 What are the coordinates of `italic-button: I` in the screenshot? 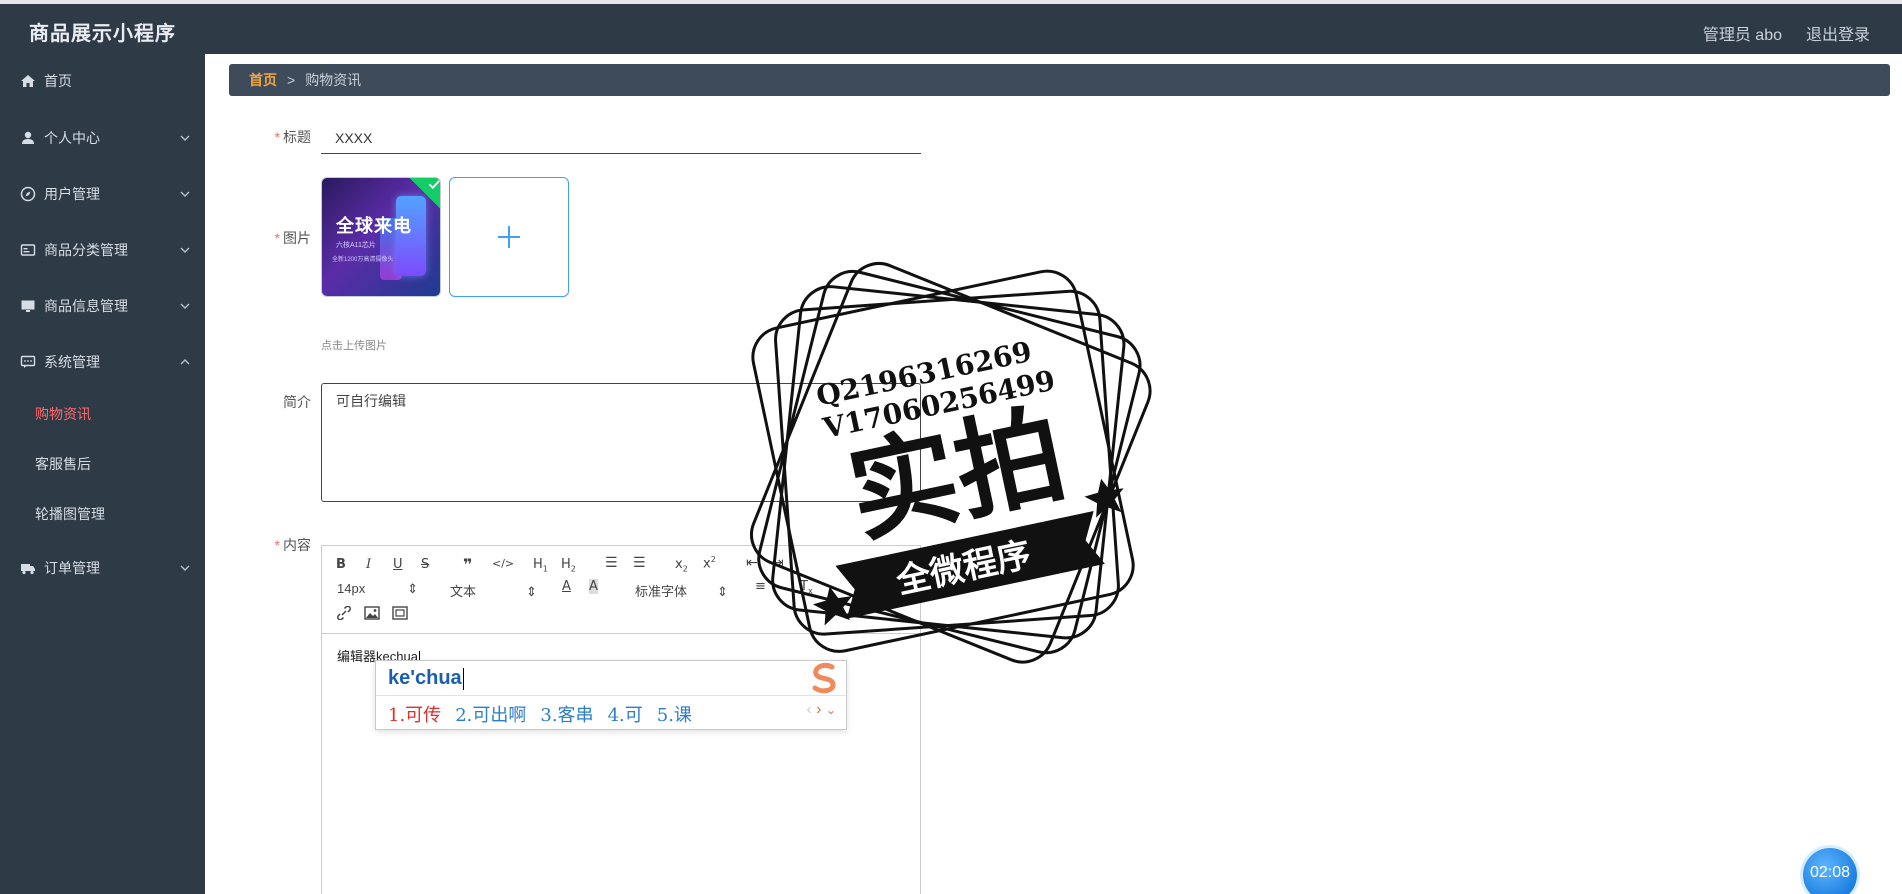 It's located at (368, 564).